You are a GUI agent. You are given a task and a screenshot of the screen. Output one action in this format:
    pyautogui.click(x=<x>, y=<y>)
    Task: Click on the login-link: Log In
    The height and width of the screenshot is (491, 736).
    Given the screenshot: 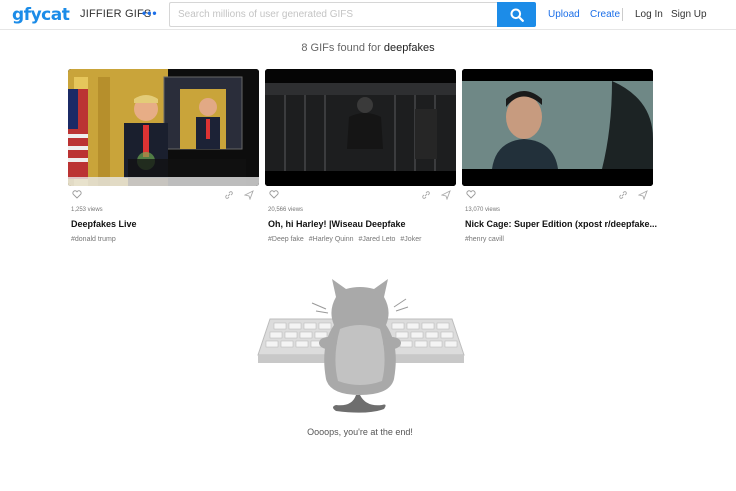 What is the action you would take?
    pyautogui.click(x=649, y=14)
    